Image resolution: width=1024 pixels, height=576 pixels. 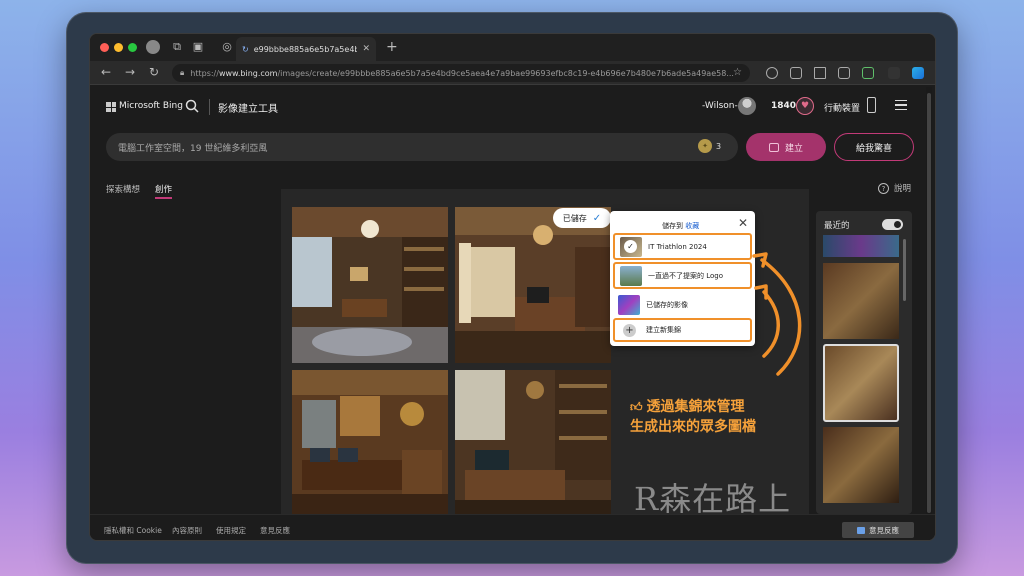 What do you see at coordinates (392, 47) in the screenshot?
I see `new-tab-icon: +` at bounding box center [392, 47].